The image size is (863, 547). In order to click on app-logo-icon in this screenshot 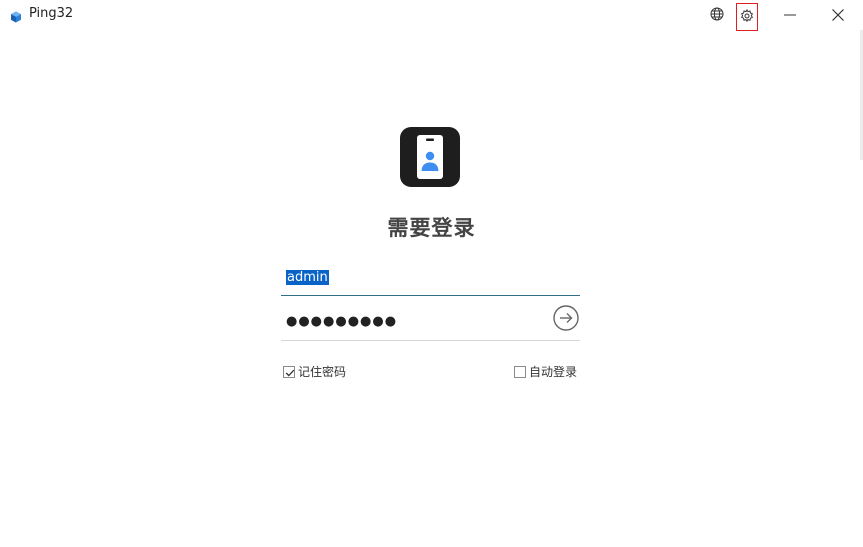, I will do `click(16, 15)`.